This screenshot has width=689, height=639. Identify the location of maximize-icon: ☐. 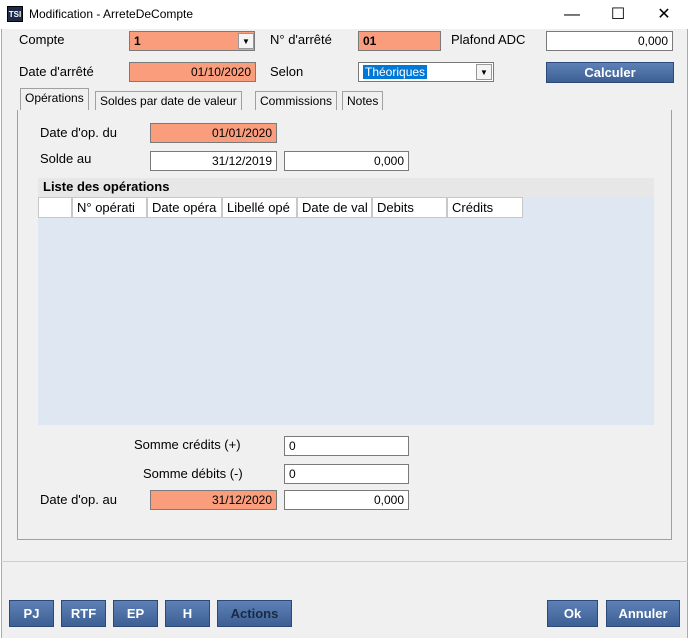
(618, 14).